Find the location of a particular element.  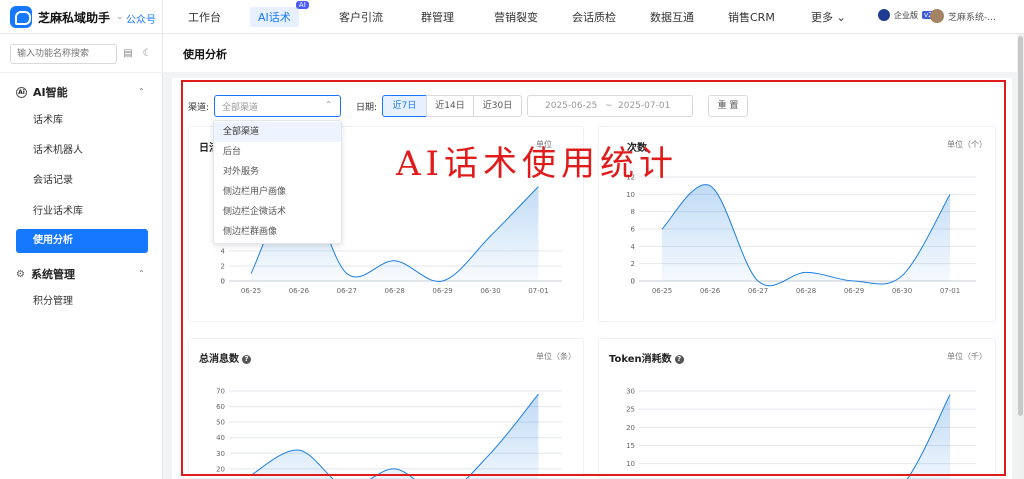

dropdown-option: 对外服务 is located at coordinates (277, 172).